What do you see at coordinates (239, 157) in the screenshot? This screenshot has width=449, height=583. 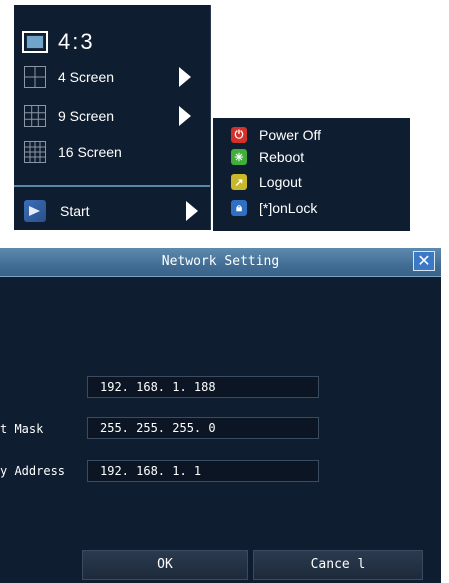 I see `reboot-icon: ✳` at bounding box center [239, 157].